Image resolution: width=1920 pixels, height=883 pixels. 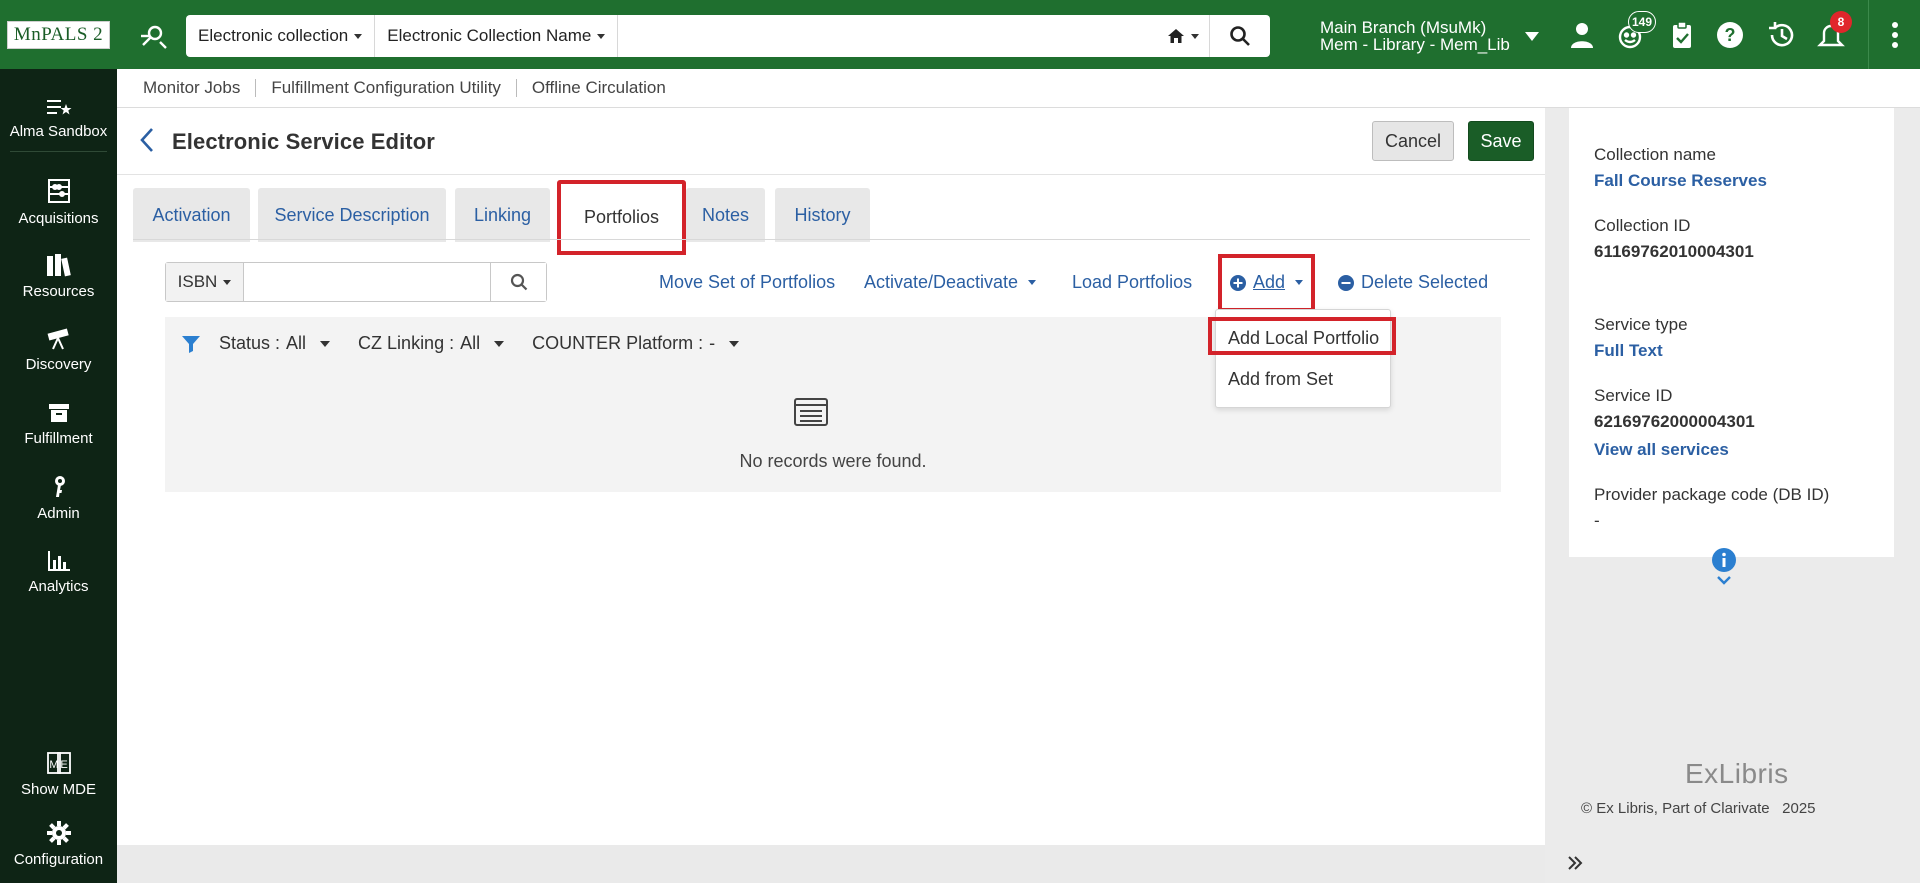 What do you see at coordinates (1280, 379) in the screenshot?
I see `menu-item-add-from-set: Add from Set` at bounding box center [1280, 379].